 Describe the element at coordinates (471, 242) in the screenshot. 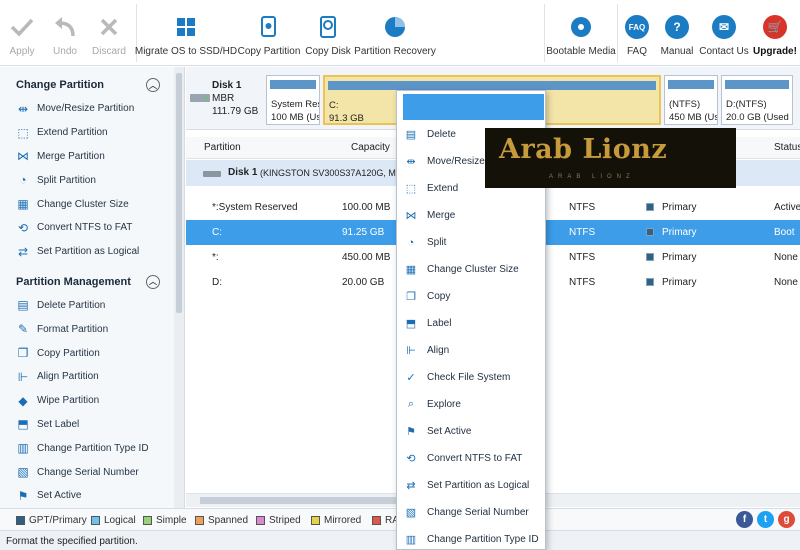

I see `menu-item-split: ◔ Split` at that location.